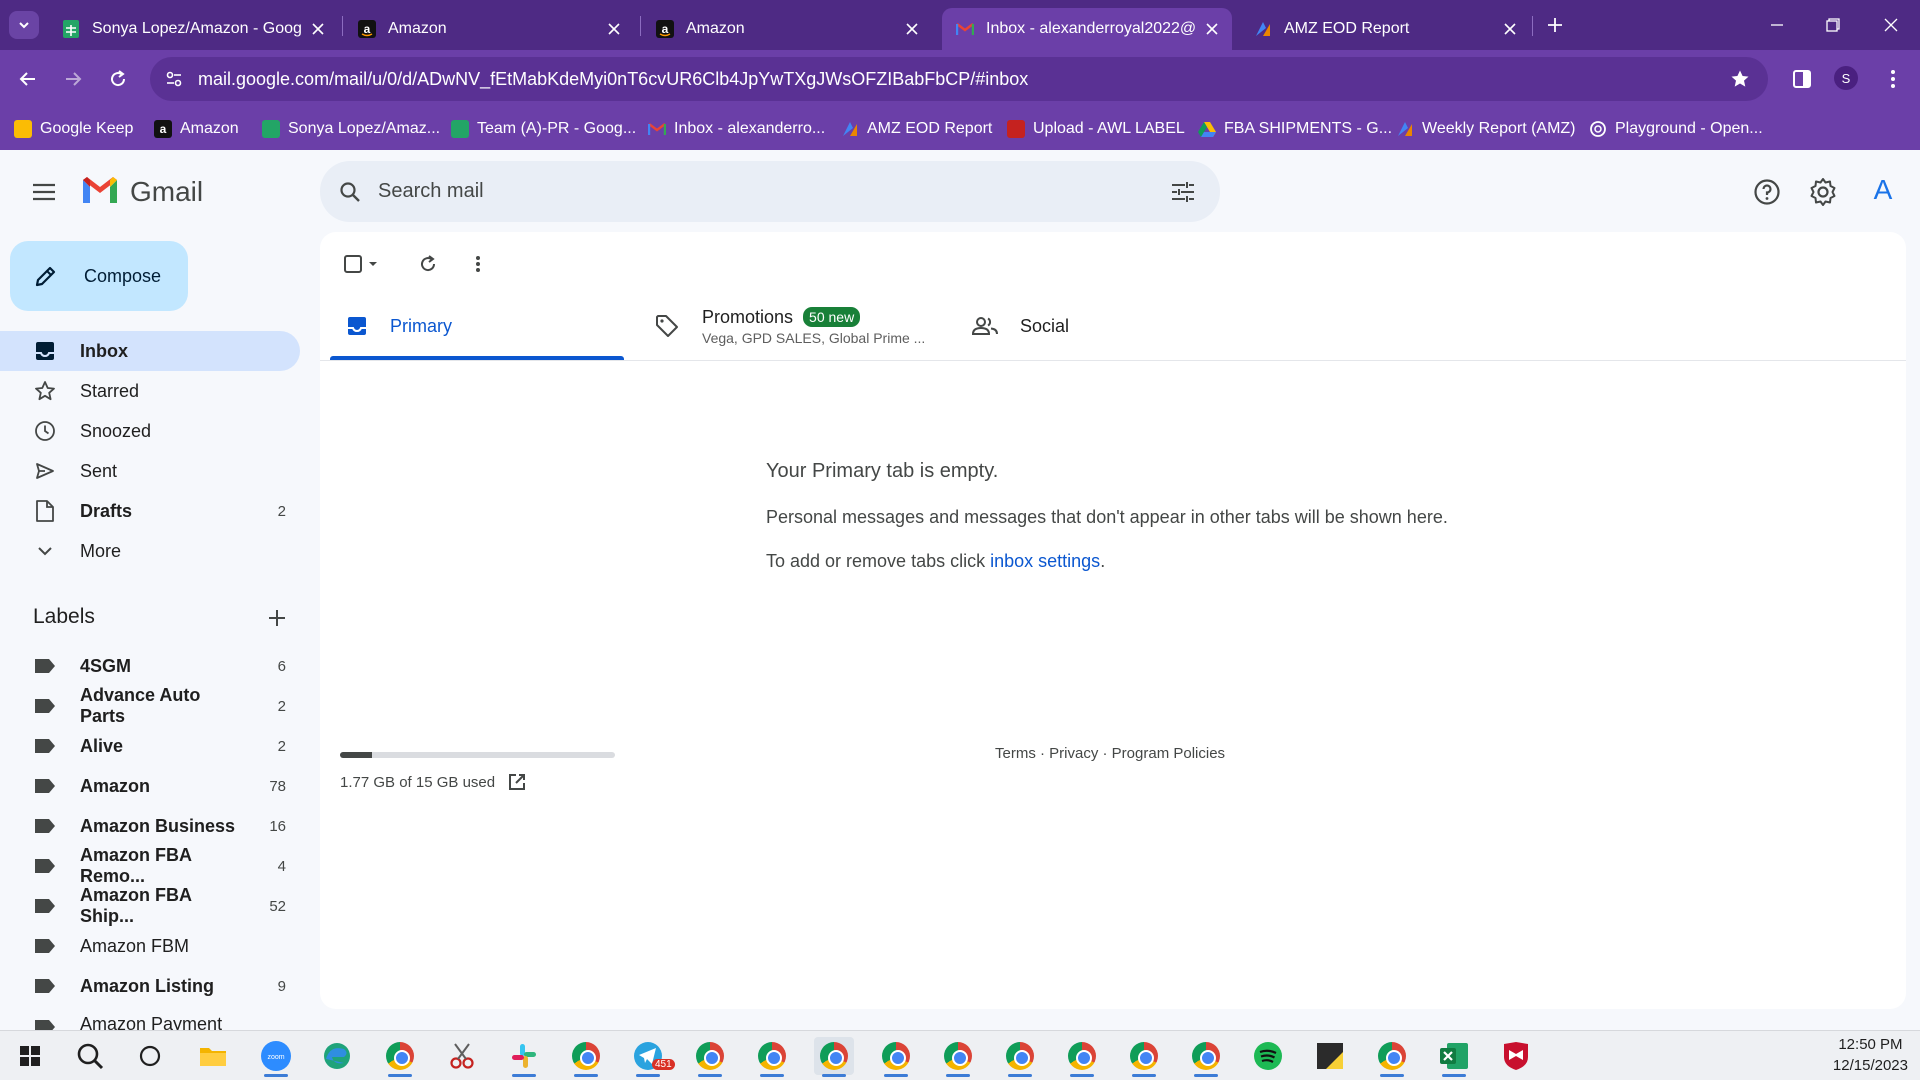 The height and width of the screenshot is (1080, 1920). I want to click on more-vert-icon, so click(478, 264).